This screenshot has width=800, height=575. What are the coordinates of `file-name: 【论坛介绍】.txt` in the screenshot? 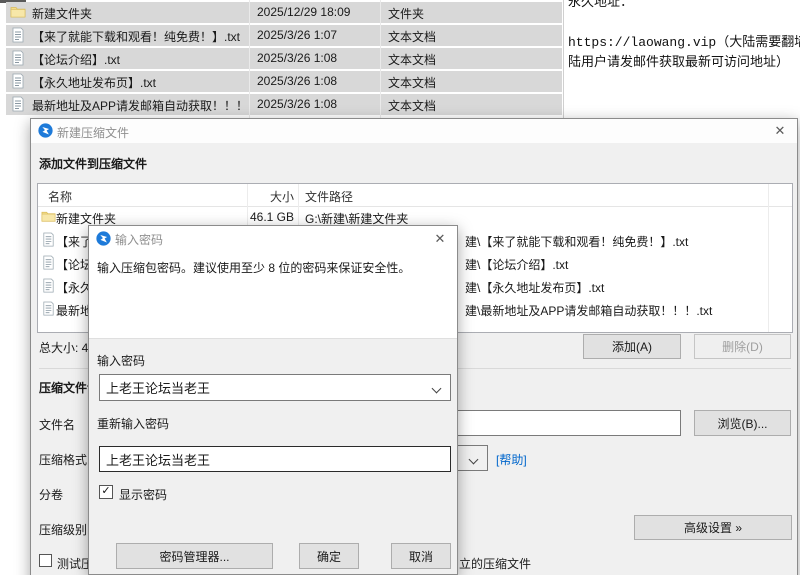 It's located at (76, 60).